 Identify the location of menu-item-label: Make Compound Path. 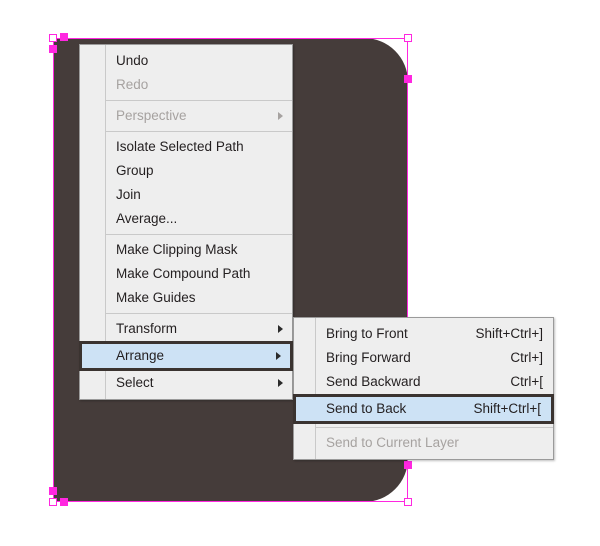
(183, 273).